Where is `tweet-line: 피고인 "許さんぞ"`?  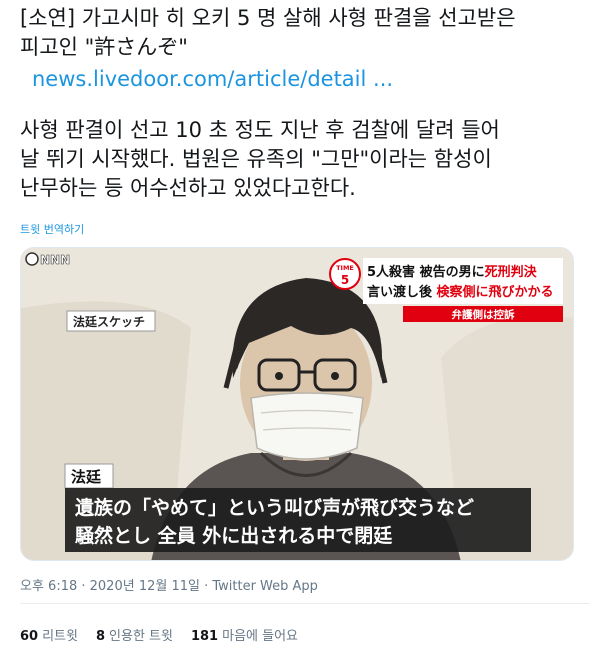
tweet-line: 피고인 "許さんぞ" is located at coordinates (104, 47).